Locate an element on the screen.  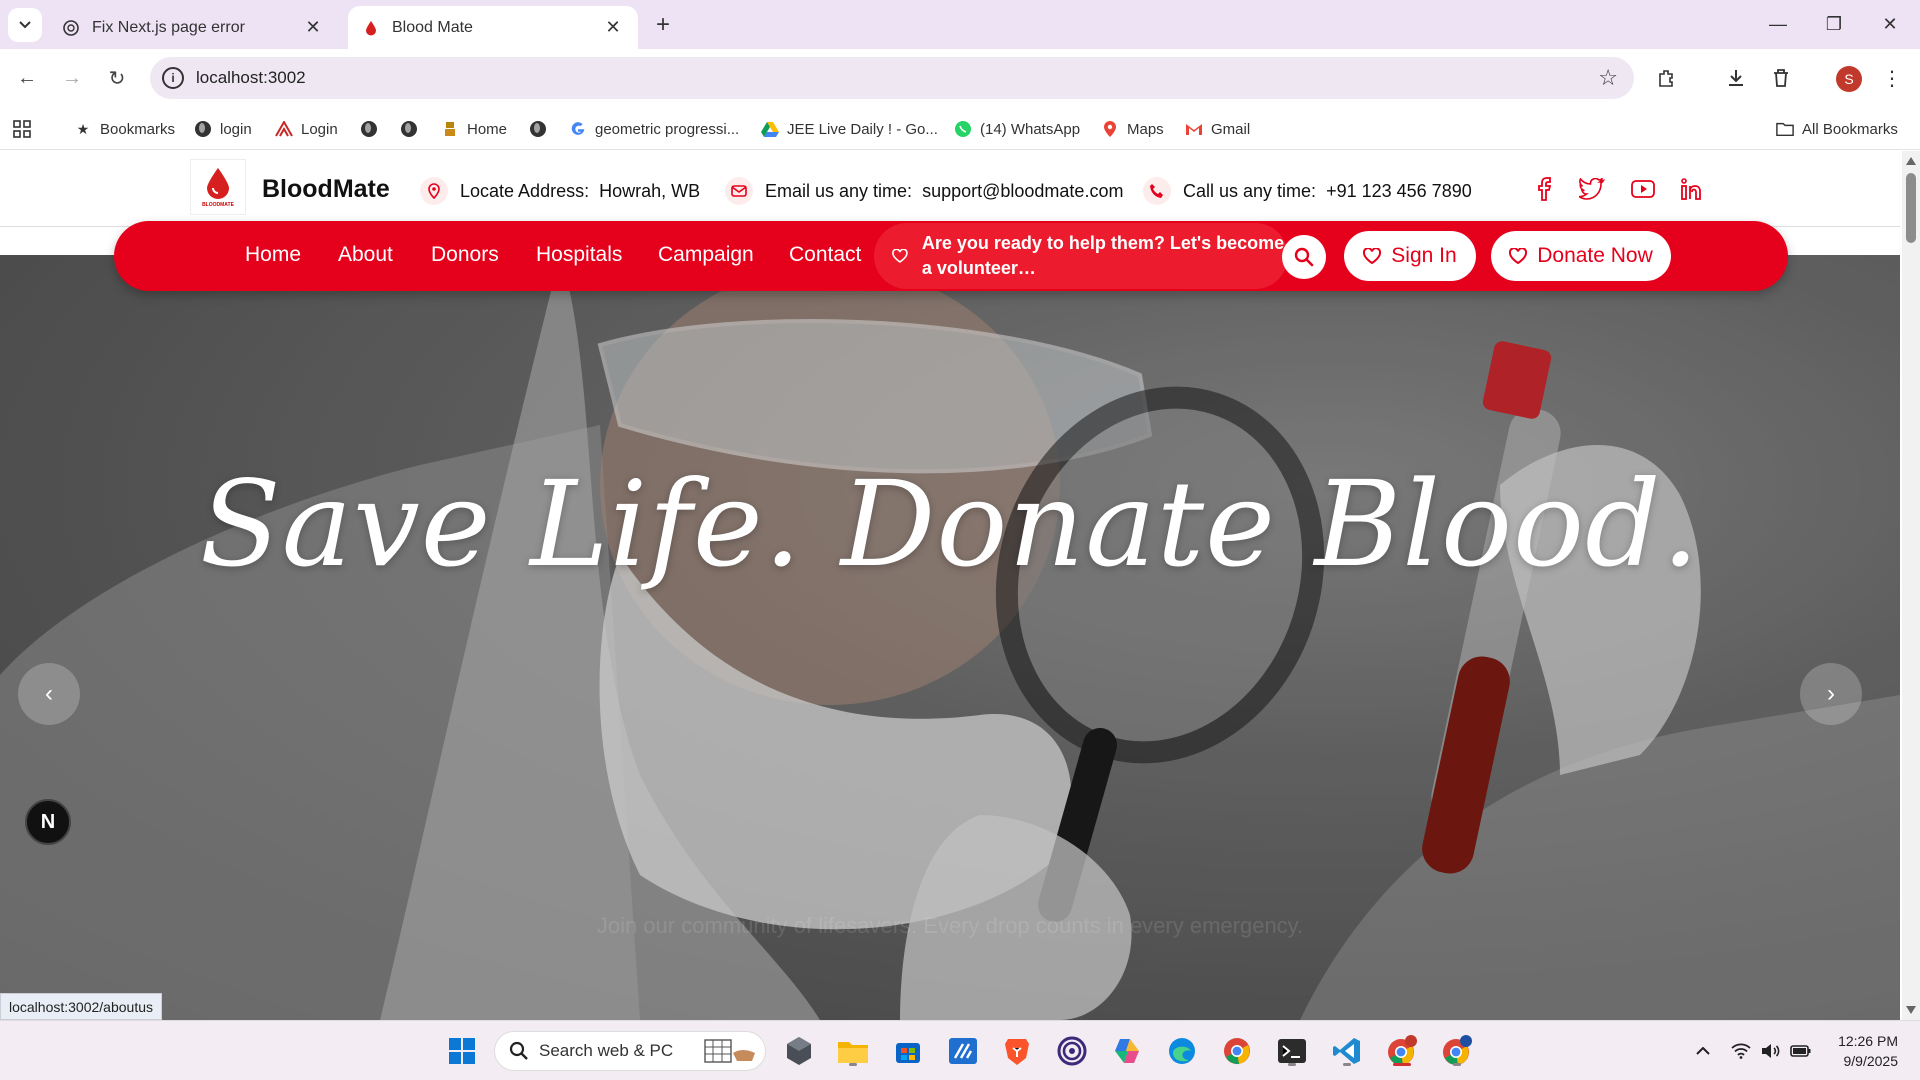
nav-donors: Donors is located at coordinates (465, 255).